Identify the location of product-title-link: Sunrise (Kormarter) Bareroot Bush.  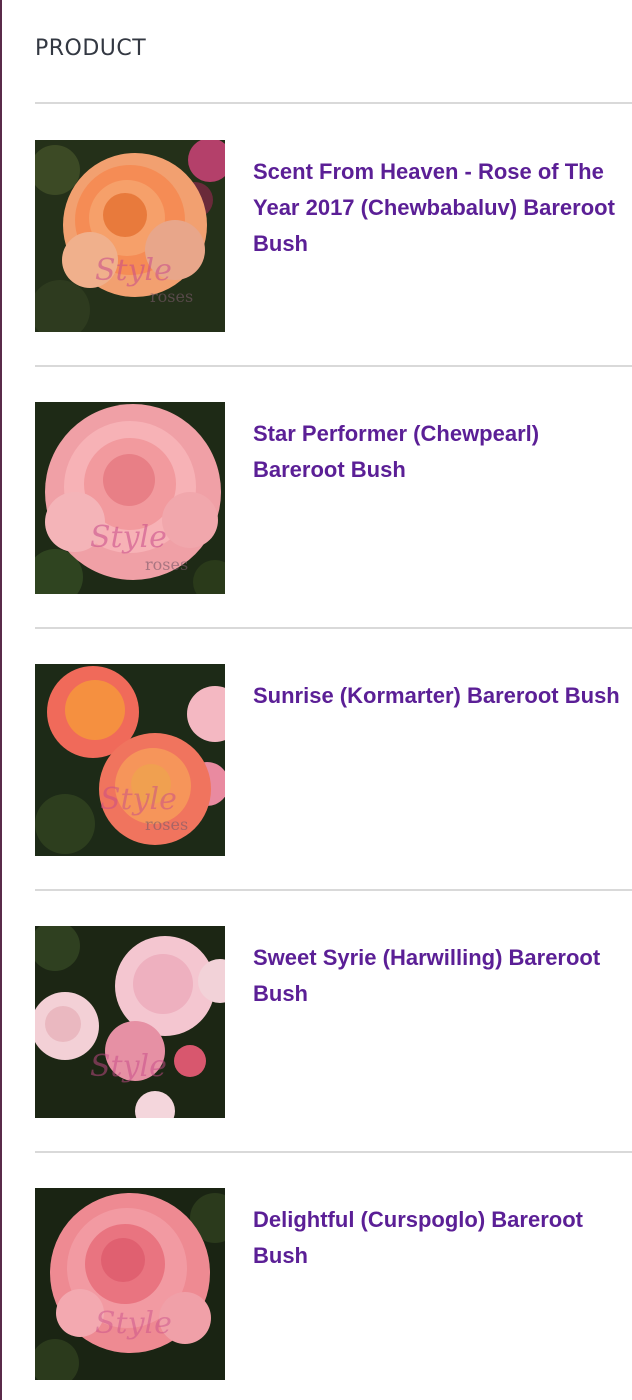
(438, 696).